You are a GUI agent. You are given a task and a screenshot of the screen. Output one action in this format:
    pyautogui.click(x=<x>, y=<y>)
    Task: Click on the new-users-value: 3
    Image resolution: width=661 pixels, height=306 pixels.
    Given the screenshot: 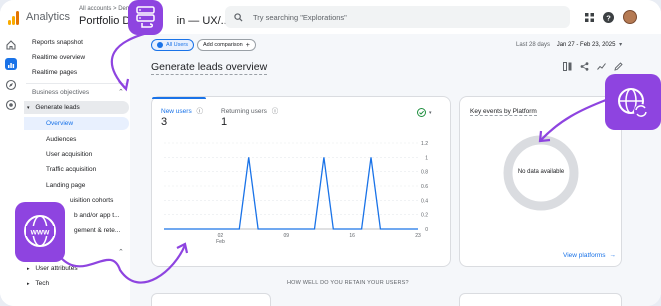 What is the action you would take?
    pyautogui.click(x=164, y=122)
    